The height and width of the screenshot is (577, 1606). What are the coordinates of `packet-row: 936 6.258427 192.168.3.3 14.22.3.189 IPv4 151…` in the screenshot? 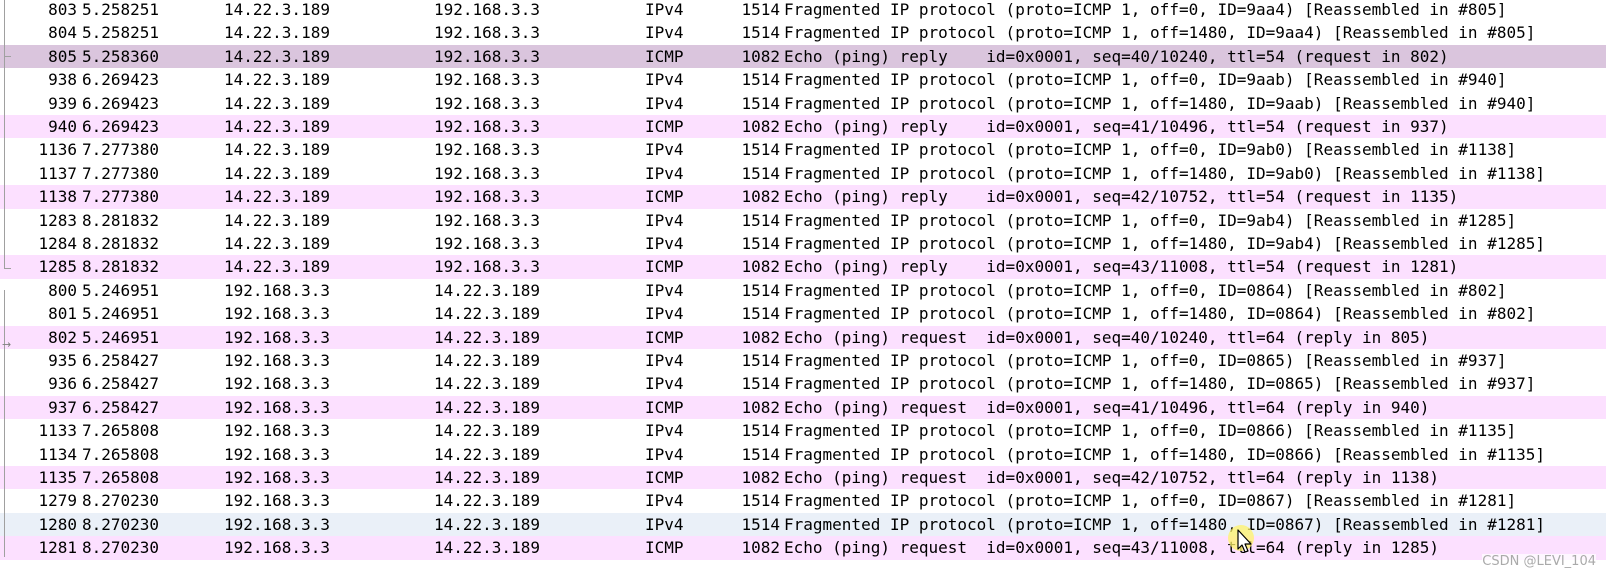 It's located at (803, 384).